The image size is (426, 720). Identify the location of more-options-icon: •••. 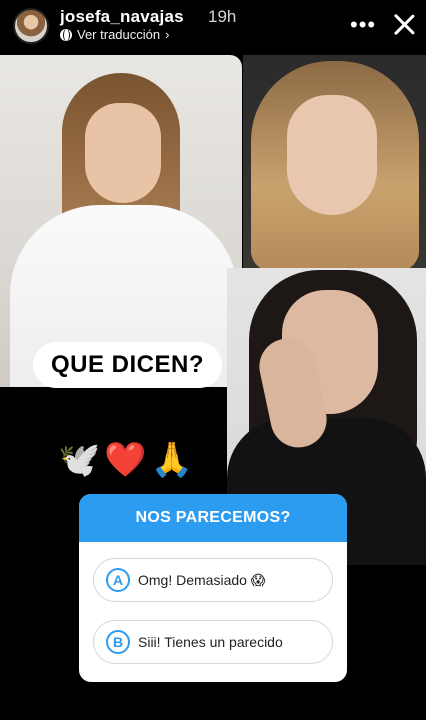
(363, 25).